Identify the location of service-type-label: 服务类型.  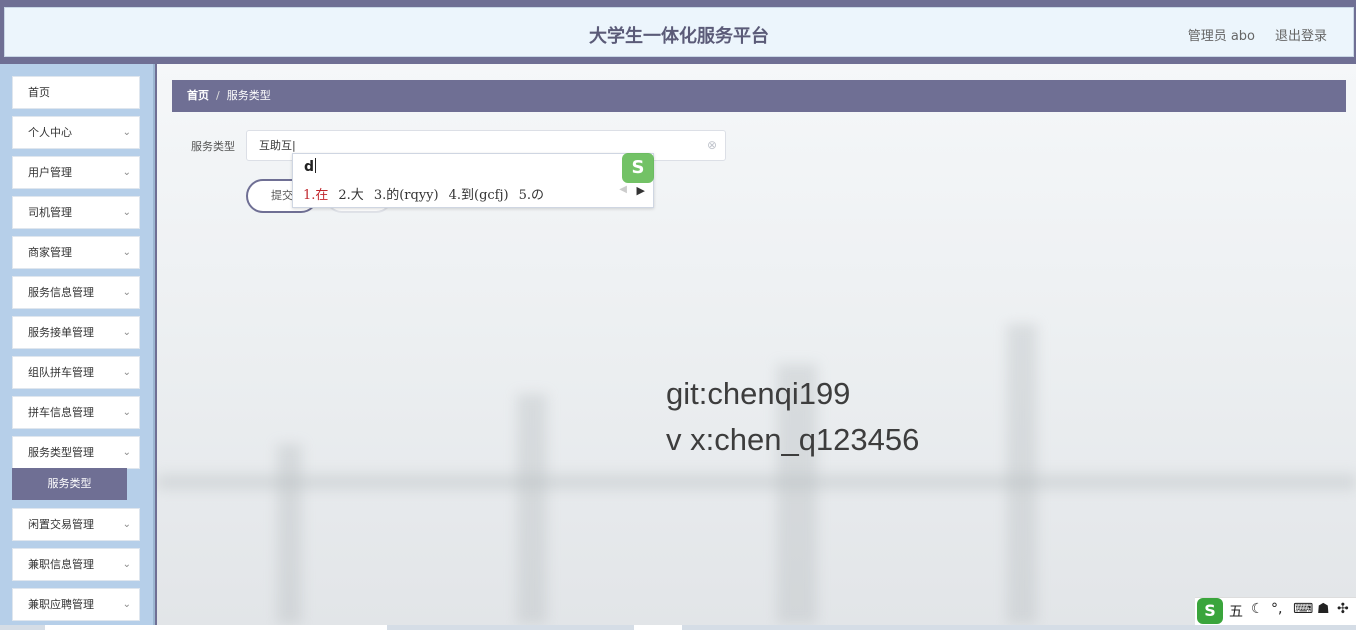
(213, 146).